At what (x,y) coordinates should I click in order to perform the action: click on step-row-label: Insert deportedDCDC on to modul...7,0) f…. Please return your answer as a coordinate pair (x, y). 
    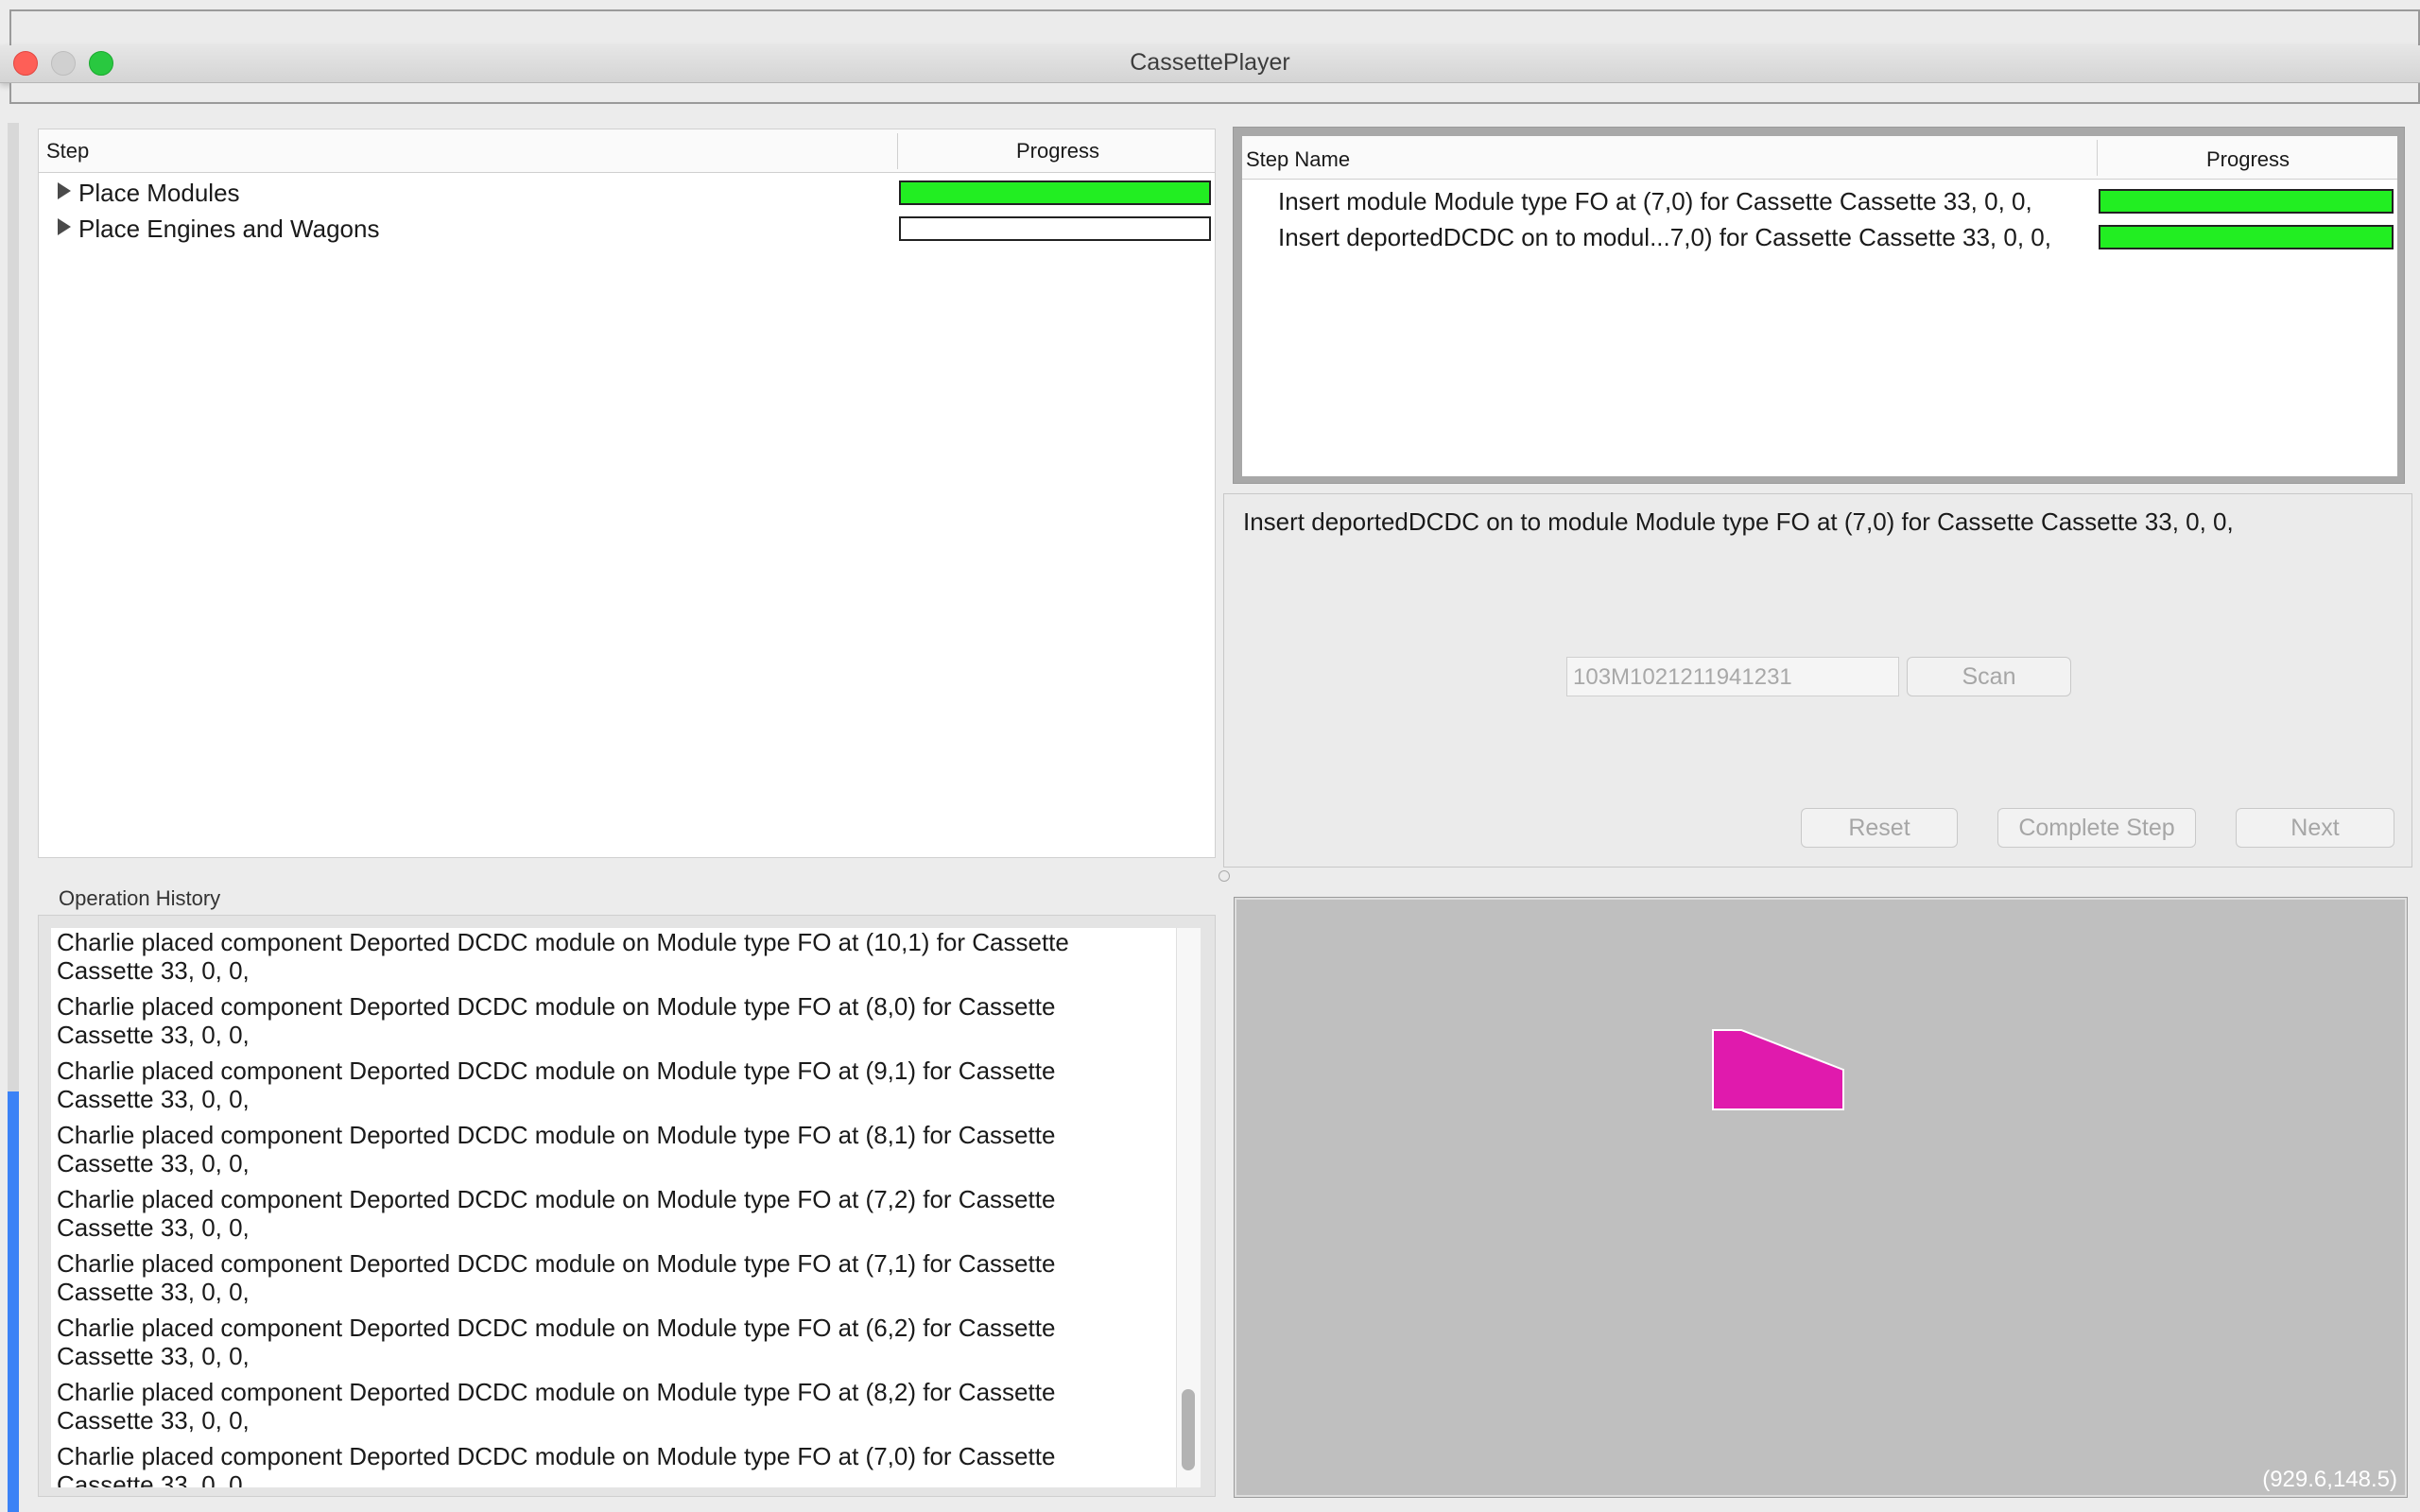
    Looking at the image, I should click on (1665, 237).